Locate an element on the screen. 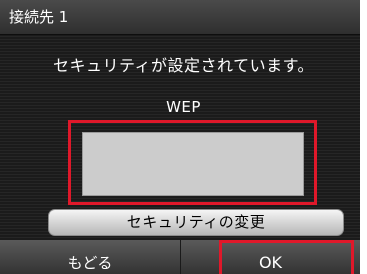 This screenshot has width=367, height=274. page-margin is located at coordinates (363, 137).